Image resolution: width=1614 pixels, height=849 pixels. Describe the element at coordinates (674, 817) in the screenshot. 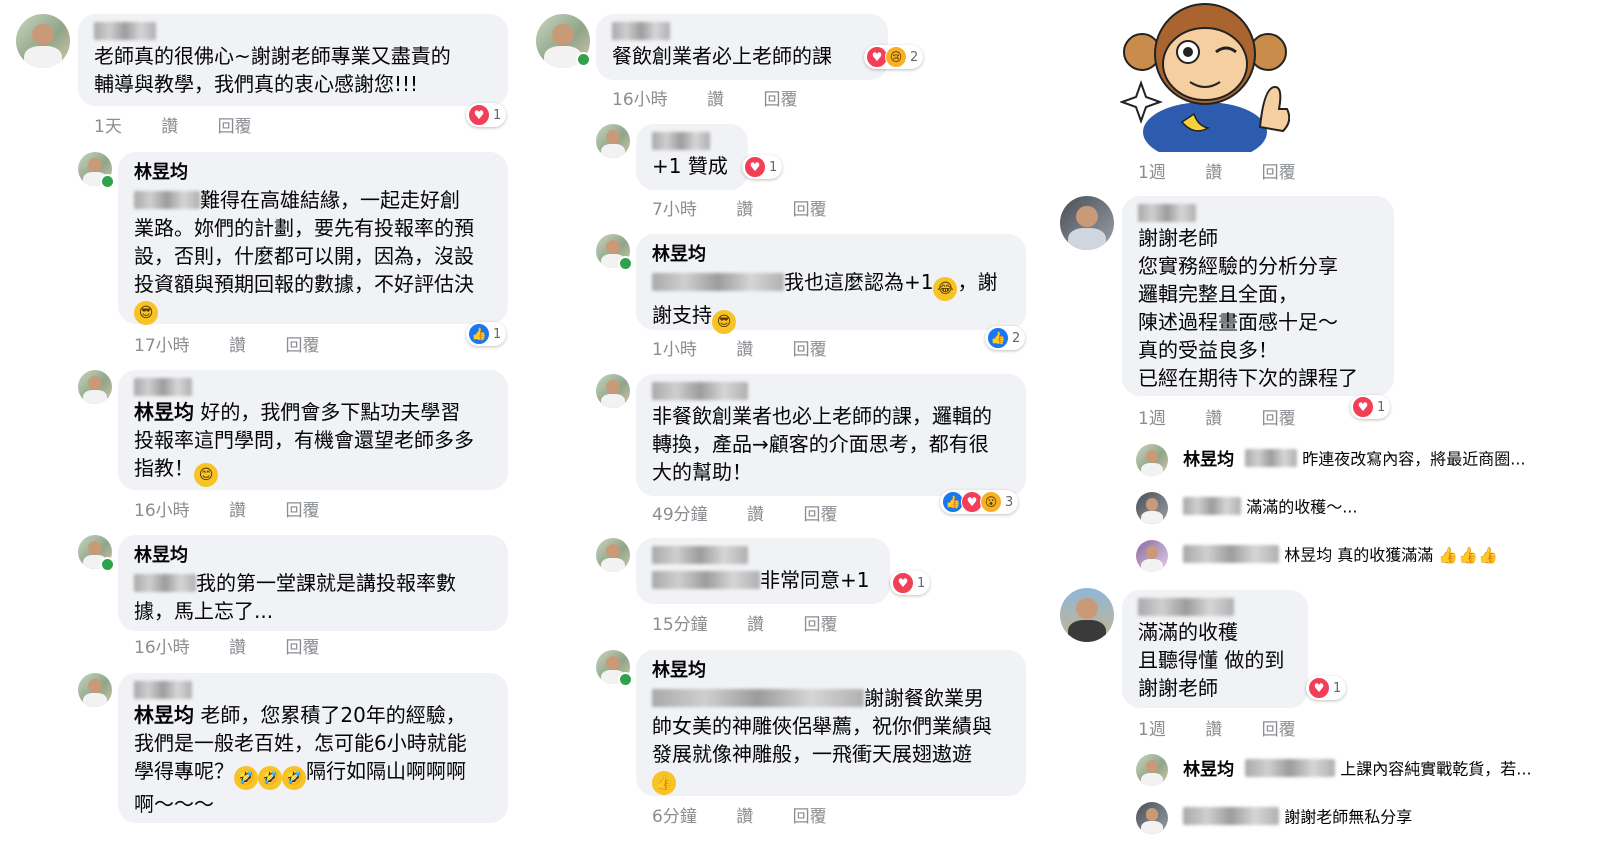

I see `timestamp: 6分鐘` at that location.